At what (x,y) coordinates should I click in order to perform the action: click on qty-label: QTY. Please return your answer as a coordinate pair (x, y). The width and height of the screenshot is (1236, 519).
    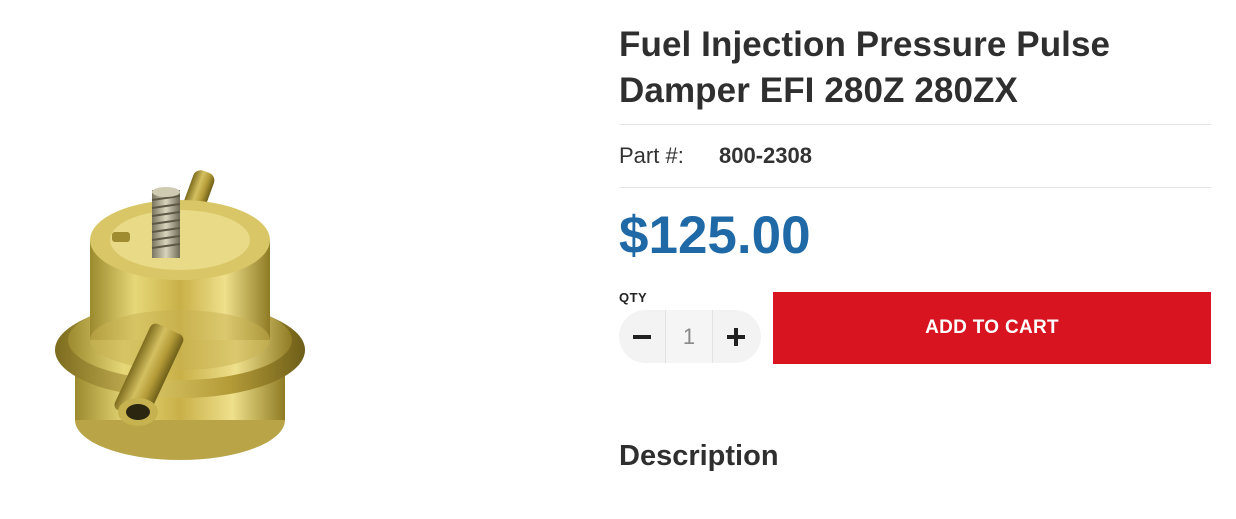
    Looking at the image, I should click on (633, 297).